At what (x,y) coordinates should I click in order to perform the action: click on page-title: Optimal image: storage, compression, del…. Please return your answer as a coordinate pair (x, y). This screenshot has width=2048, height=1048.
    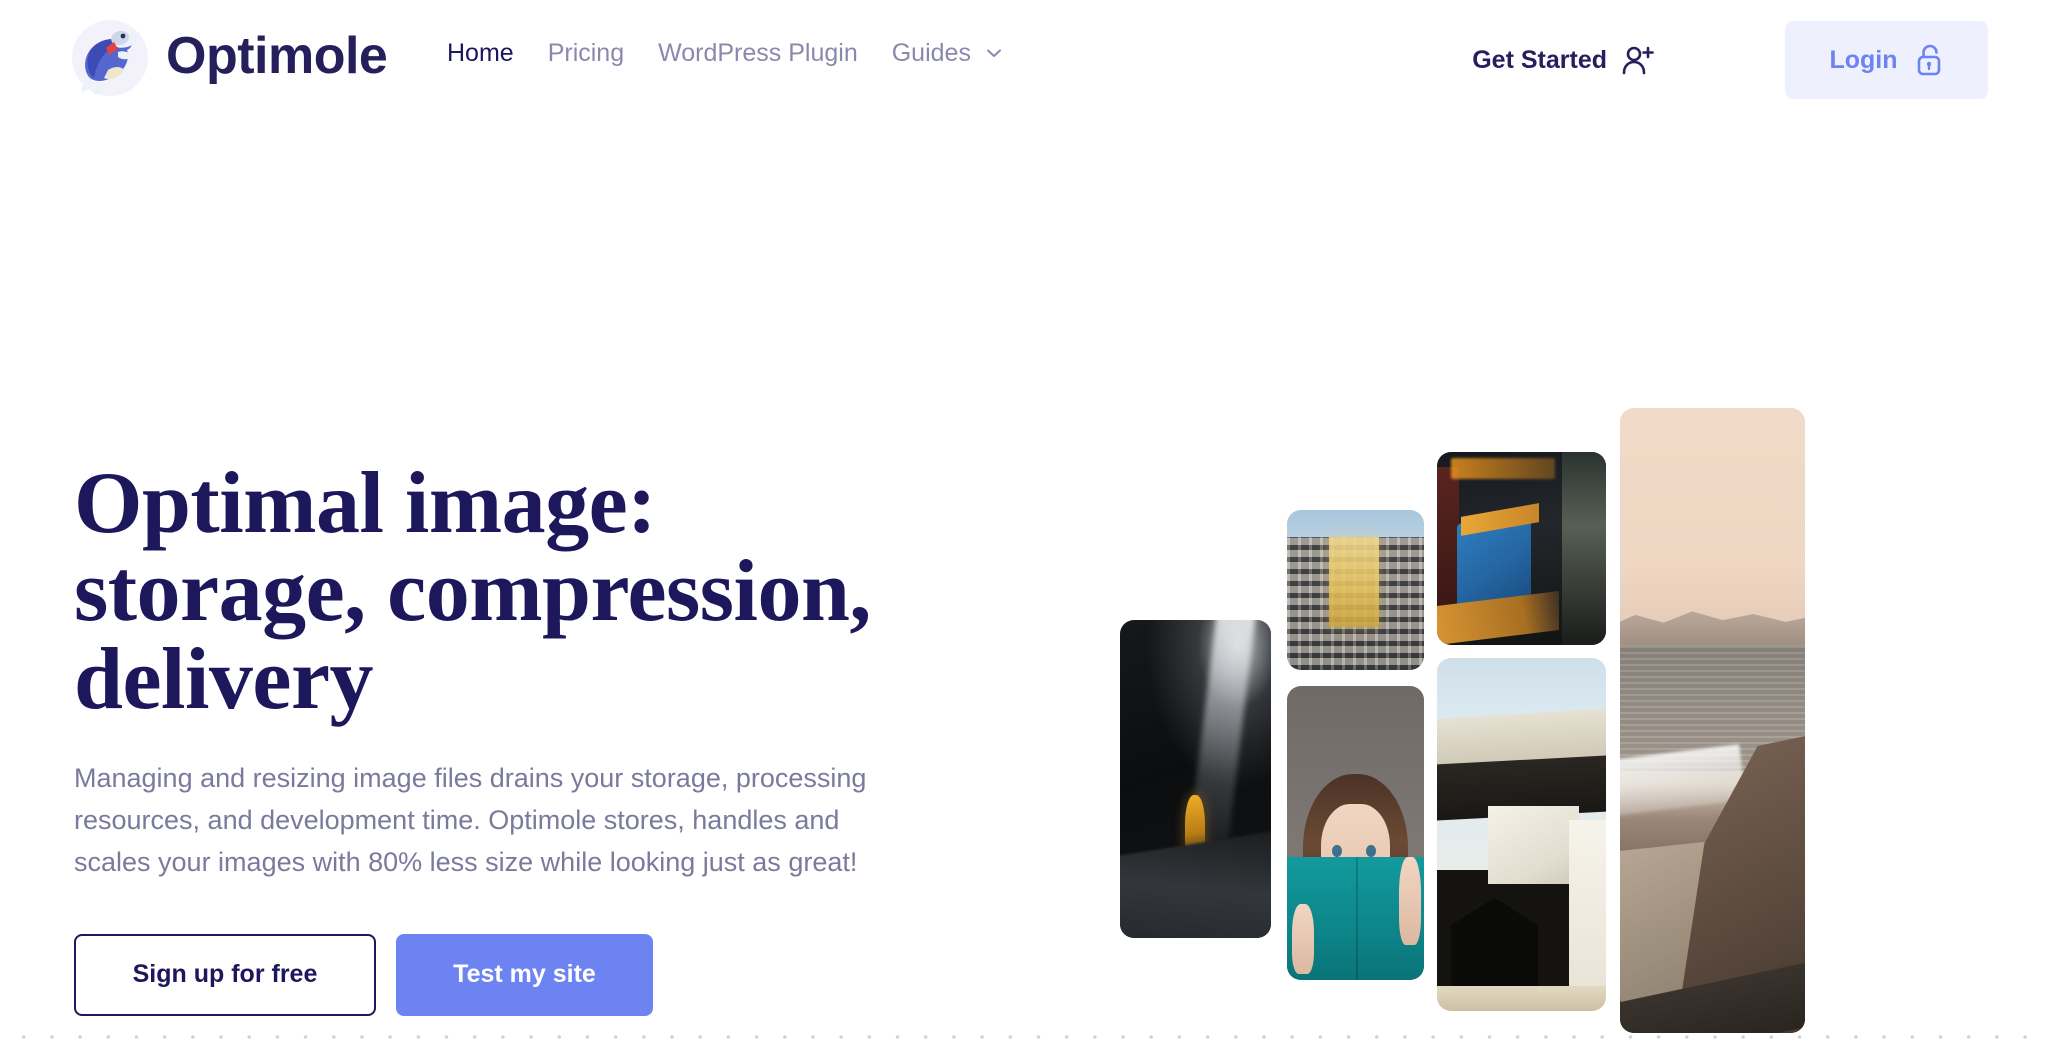
    Looking at the image, I should click on (472, 591).